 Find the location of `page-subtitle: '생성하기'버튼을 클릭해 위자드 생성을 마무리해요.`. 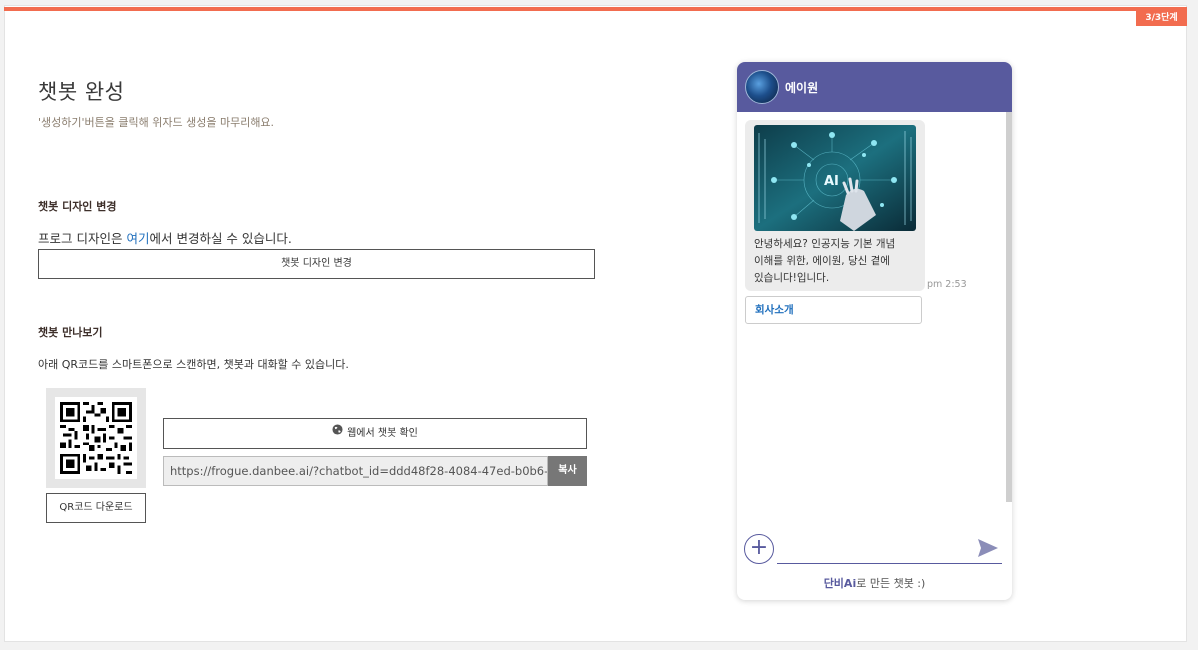

page-subtitle: '생성하기'버튼을 클릭해 위자드 생성을 마무리해요. is located at coordinates (156, 122).